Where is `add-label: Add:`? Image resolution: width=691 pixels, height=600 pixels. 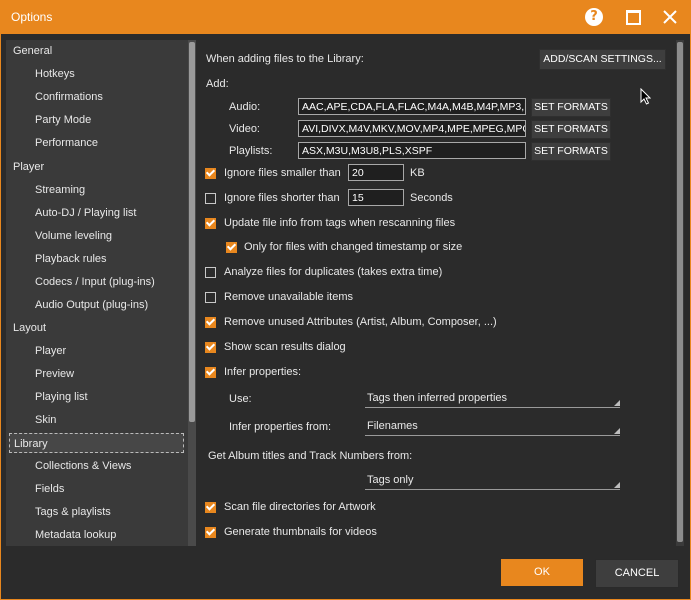
add-label: Add: is located at coordinates (217, 84).